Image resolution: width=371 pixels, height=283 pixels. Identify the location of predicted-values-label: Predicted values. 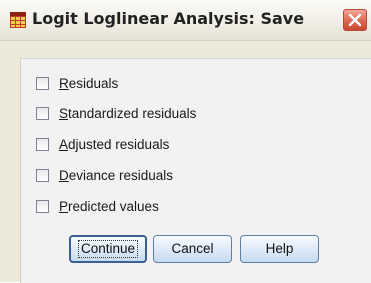
(109, 206).